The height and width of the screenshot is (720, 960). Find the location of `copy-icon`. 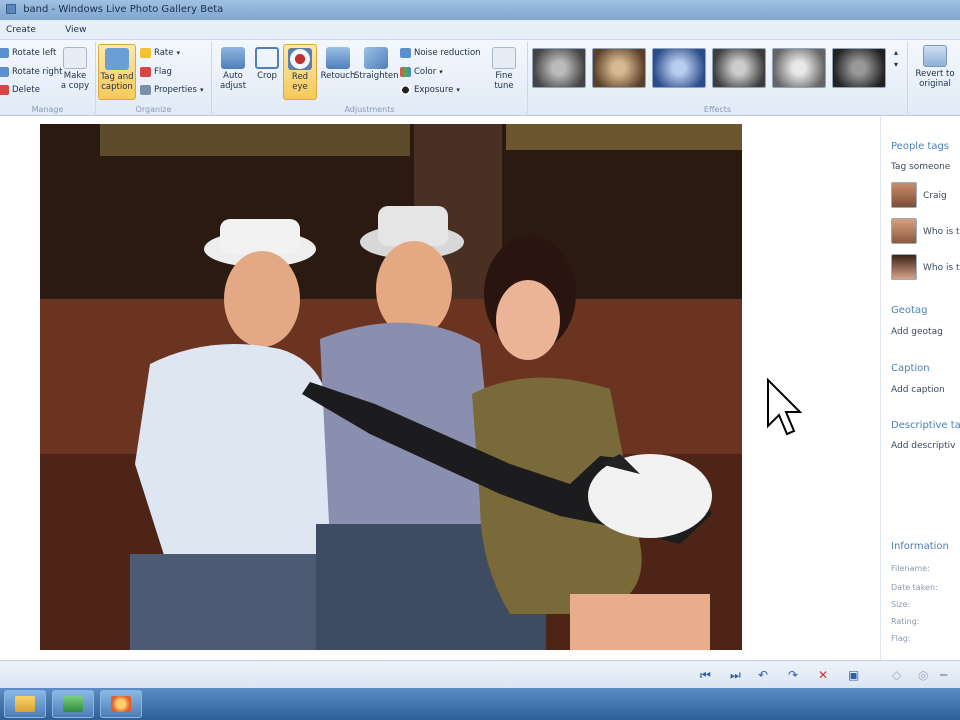

copy-icon is located at coordinates (75, 58).